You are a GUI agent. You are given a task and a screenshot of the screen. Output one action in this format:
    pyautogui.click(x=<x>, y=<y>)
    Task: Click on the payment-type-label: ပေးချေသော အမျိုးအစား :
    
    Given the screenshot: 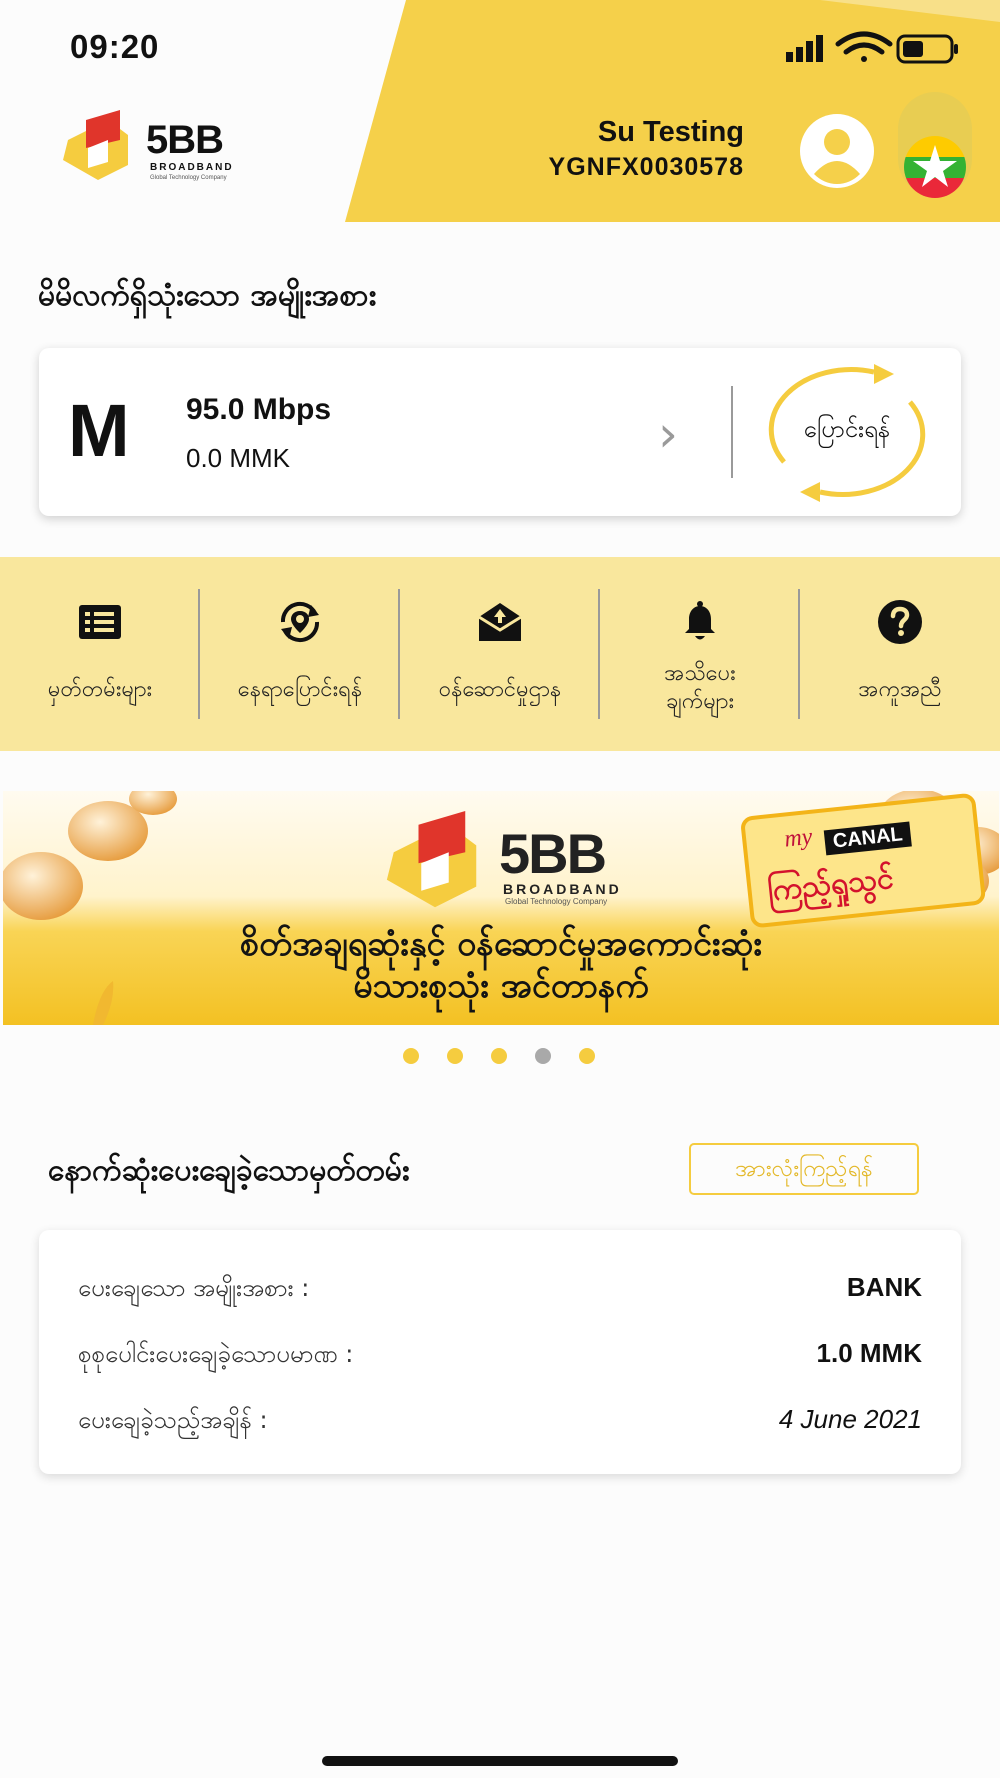 What is the action you would take?
    pyautogui.click(x=194, y=1288)
    